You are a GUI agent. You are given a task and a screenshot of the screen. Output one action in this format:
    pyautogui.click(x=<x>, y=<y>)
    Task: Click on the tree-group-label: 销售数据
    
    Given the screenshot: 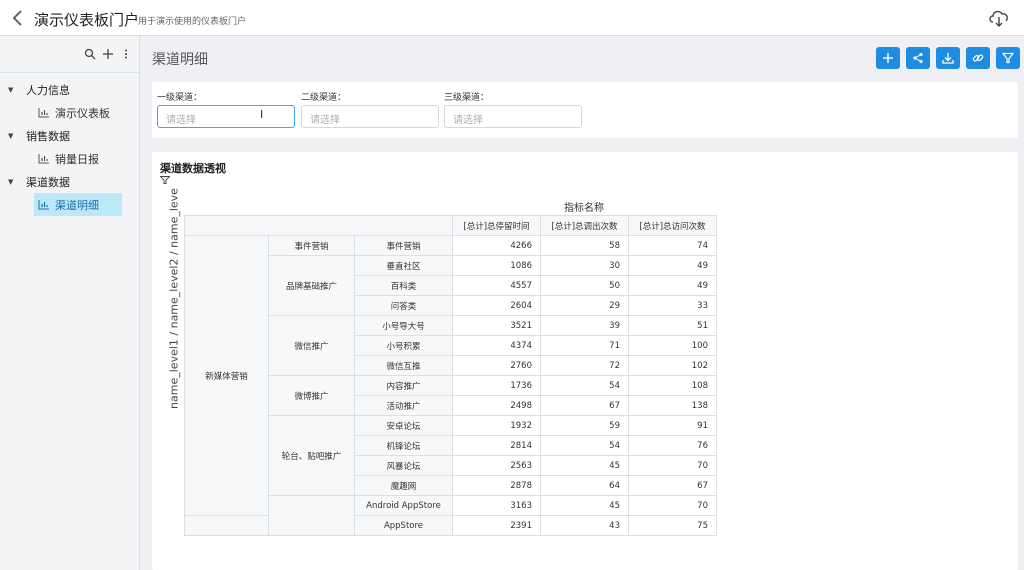 What is the action you would take?
    pyautogui.click(x=48, y=136)
    